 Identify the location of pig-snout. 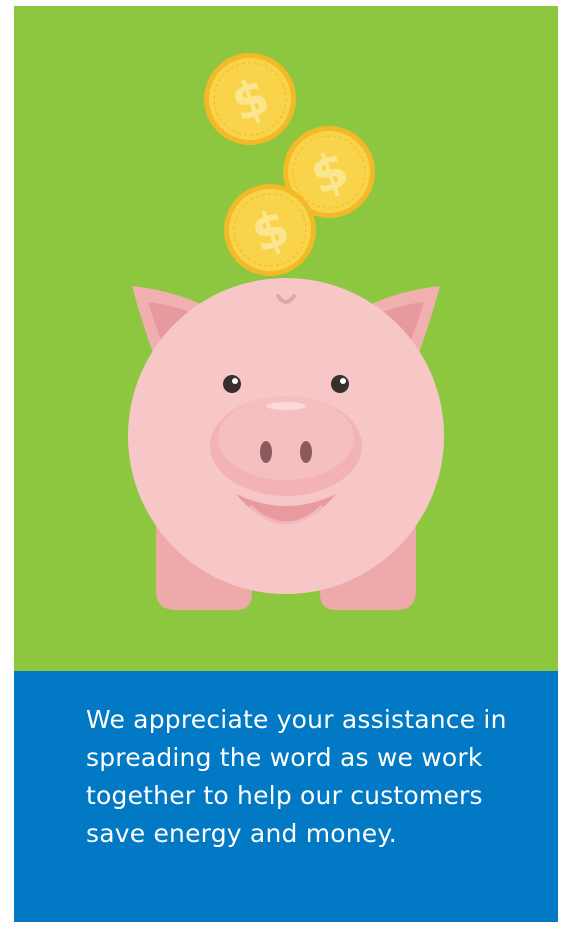
(286, 446).